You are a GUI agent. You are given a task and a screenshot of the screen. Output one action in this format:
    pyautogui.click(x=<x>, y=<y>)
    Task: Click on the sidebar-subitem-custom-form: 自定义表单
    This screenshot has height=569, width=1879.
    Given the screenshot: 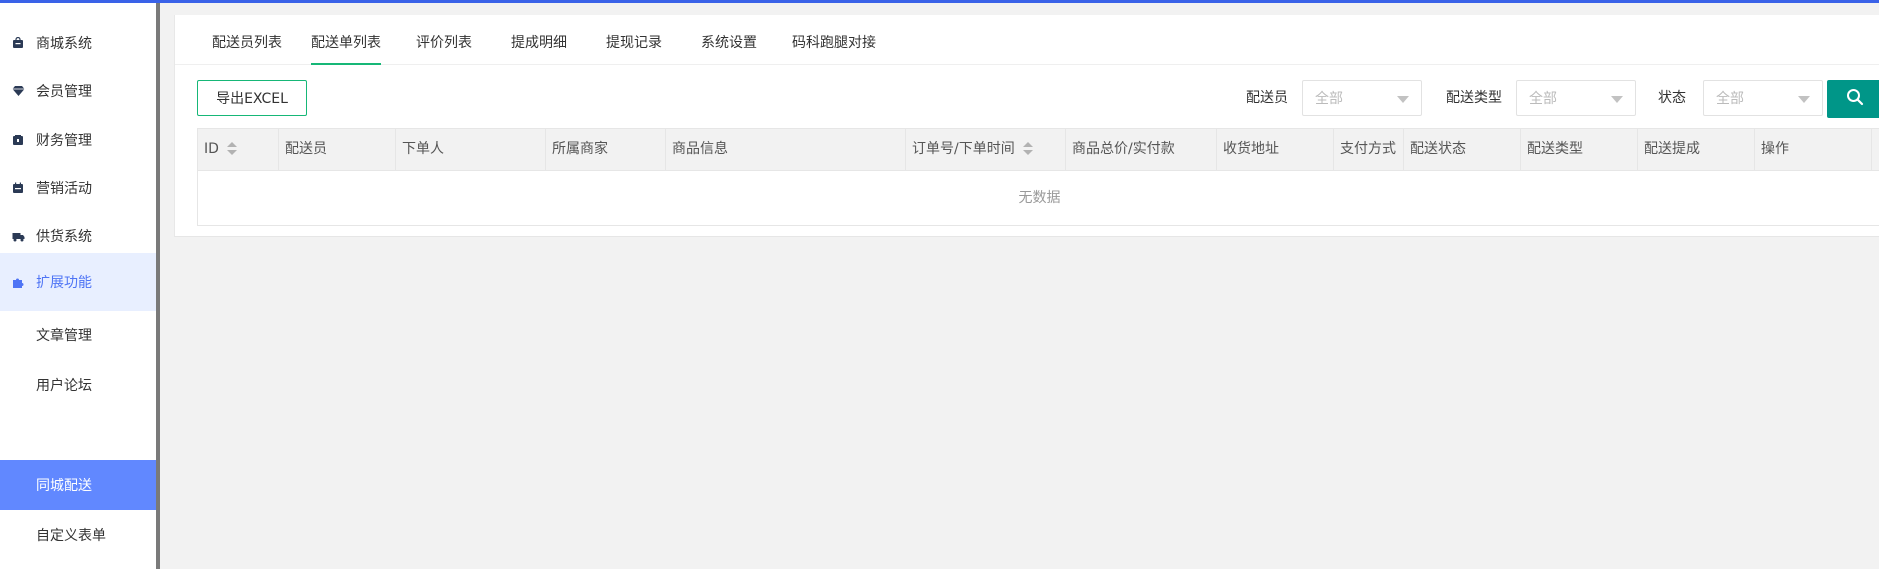 What is the action you would take?
    pyautogui.click(x=78, y=535)
    